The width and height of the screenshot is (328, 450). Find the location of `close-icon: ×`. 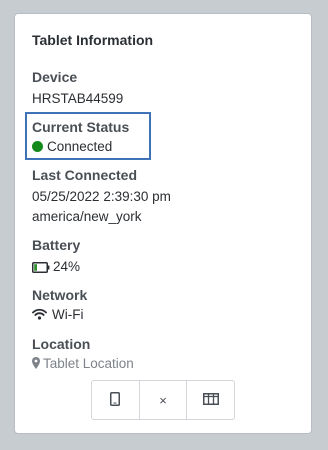

close-icon: × is located at coordinates (163, 400).